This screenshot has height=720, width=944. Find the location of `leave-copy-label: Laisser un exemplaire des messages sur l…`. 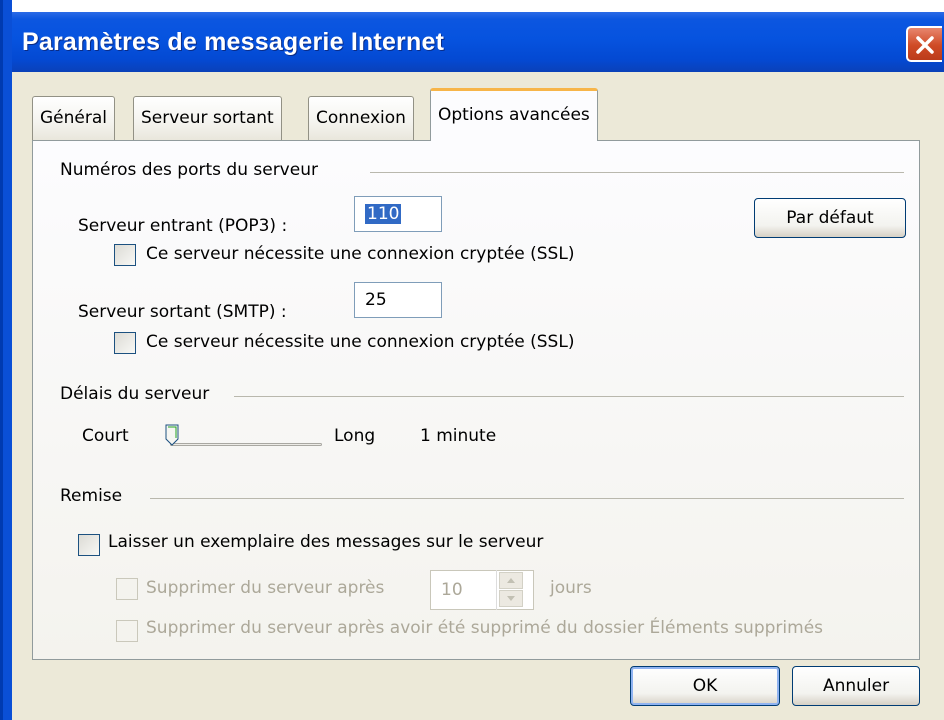

leave-copy-label: Laisser un exemplaire des messages sur l… is located at coordinates (325, 542).